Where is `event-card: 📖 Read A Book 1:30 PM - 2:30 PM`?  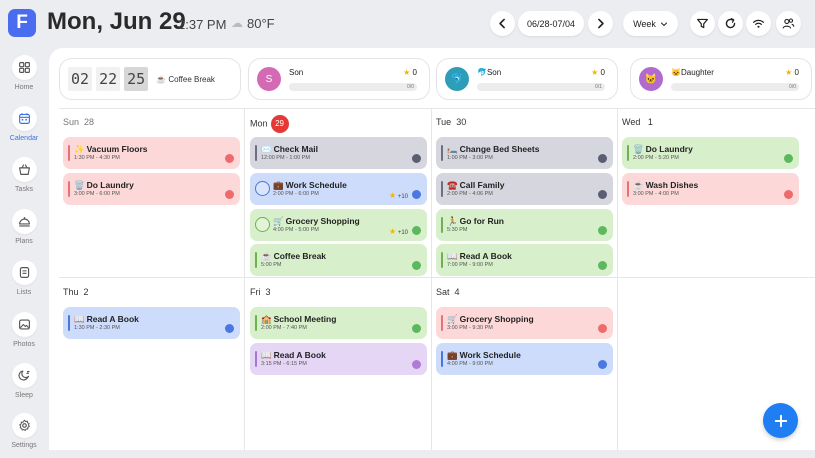
event-card: 📖 Read A Book 1:30 PM - 2:30 PM is located at coordinates (151, 323).